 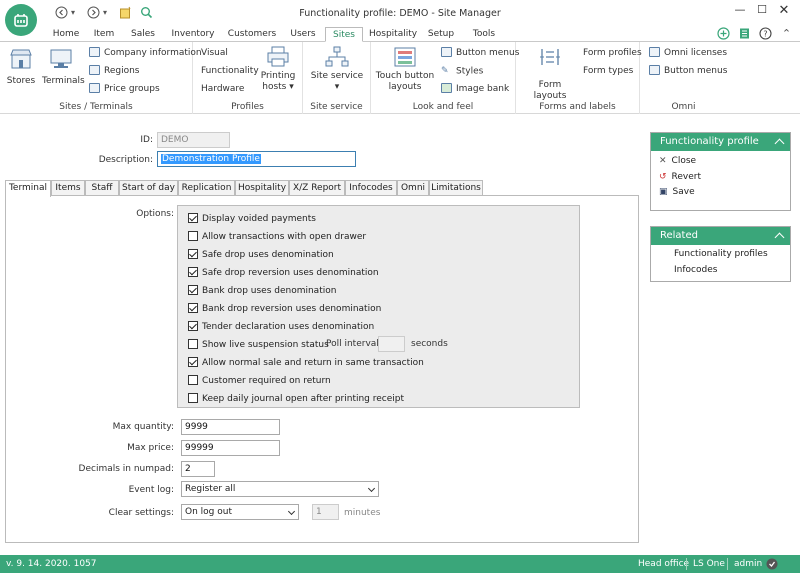 What do you see at coordinates (262, 291) in the screenshot?
I see `option-bank-drop-denomination: Bank drop uses denomination` at bounding box center [262, 291].